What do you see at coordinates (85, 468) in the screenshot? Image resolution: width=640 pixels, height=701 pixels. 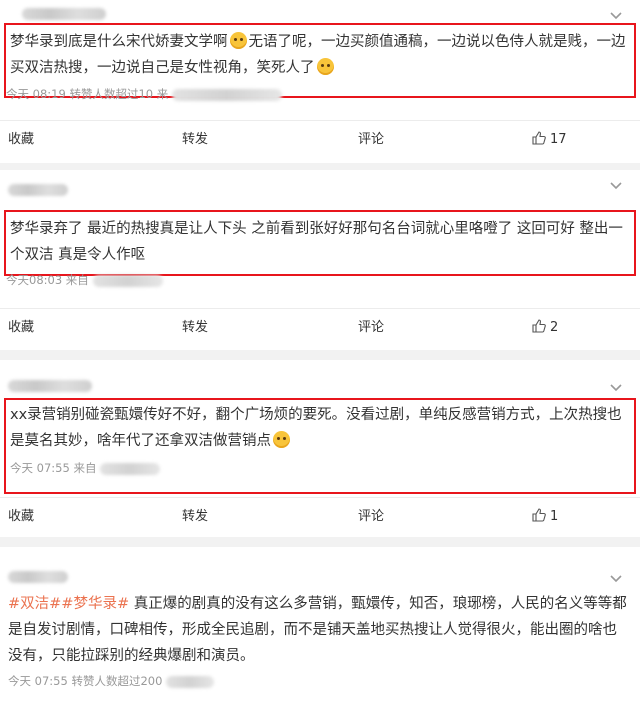 I see `post-meta: 今天 07:55 来自` at bounding box center [85, 468].